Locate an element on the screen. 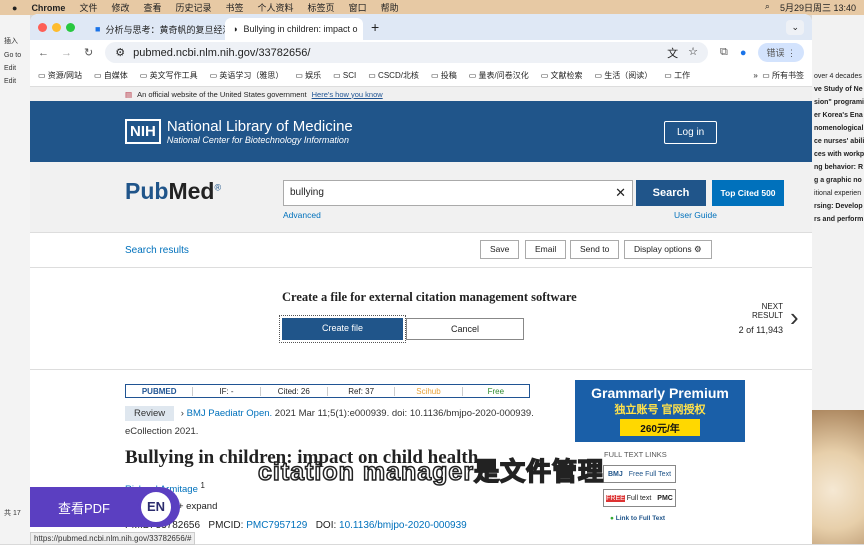 The height and width of the screenshot is (545, 864). link360-icon: ● is located at coordinates (612, 518).